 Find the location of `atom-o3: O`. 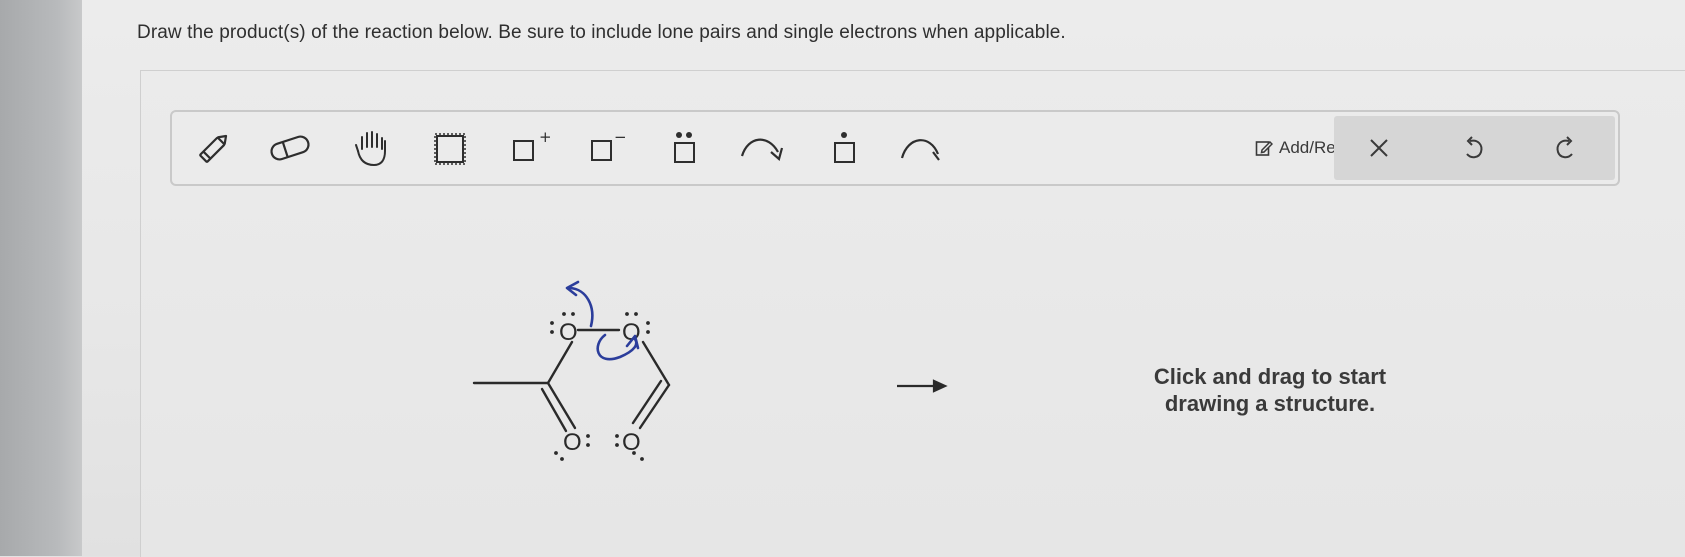

atom-o3: O is located at coordinates (572, 442).